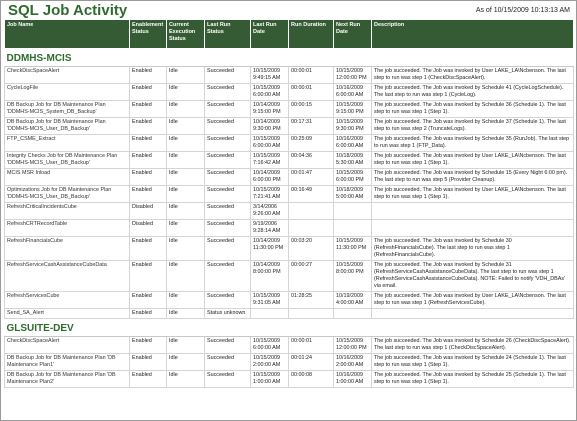  Describe the element at coordinates (352, 248) in the screenshot. I see `next-run-date: 10/15/2009 11:30:00 PM` at that location.